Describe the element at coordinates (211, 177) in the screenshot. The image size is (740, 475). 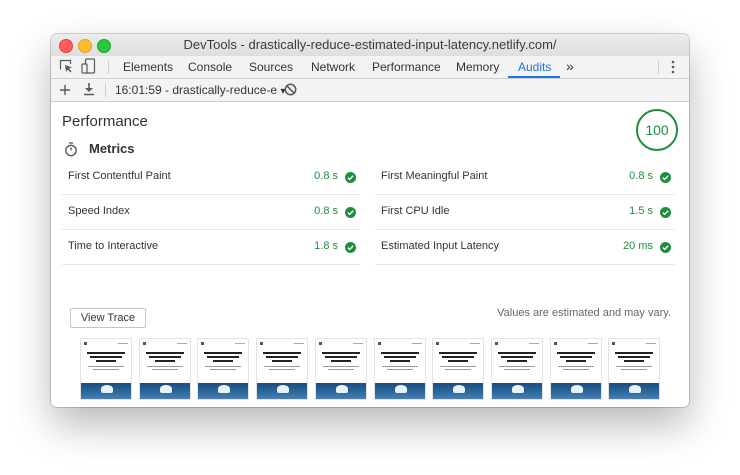
I see `metric-row: First Contentful Paint 0.8 s` at that location.